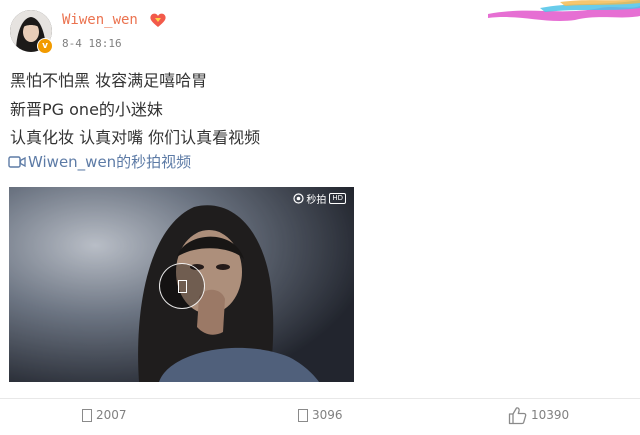 Image resolution: width=640 pixels, height=435 pixels. I want to click on post-text-line: 新晋PG one的小迷妹, so click(86, 109).